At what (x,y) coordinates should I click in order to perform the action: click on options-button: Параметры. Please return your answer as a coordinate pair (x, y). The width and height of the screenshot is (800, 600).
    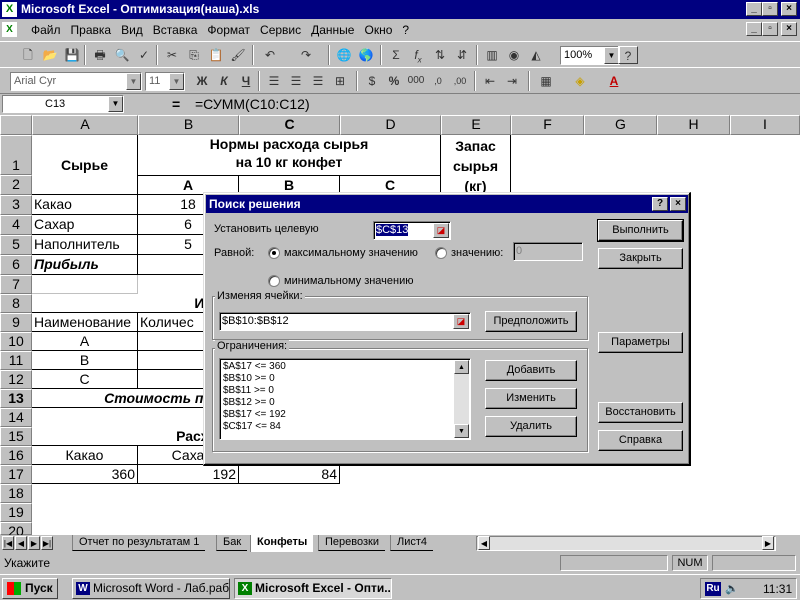
    Looking at the image, I should click on (640, 342).